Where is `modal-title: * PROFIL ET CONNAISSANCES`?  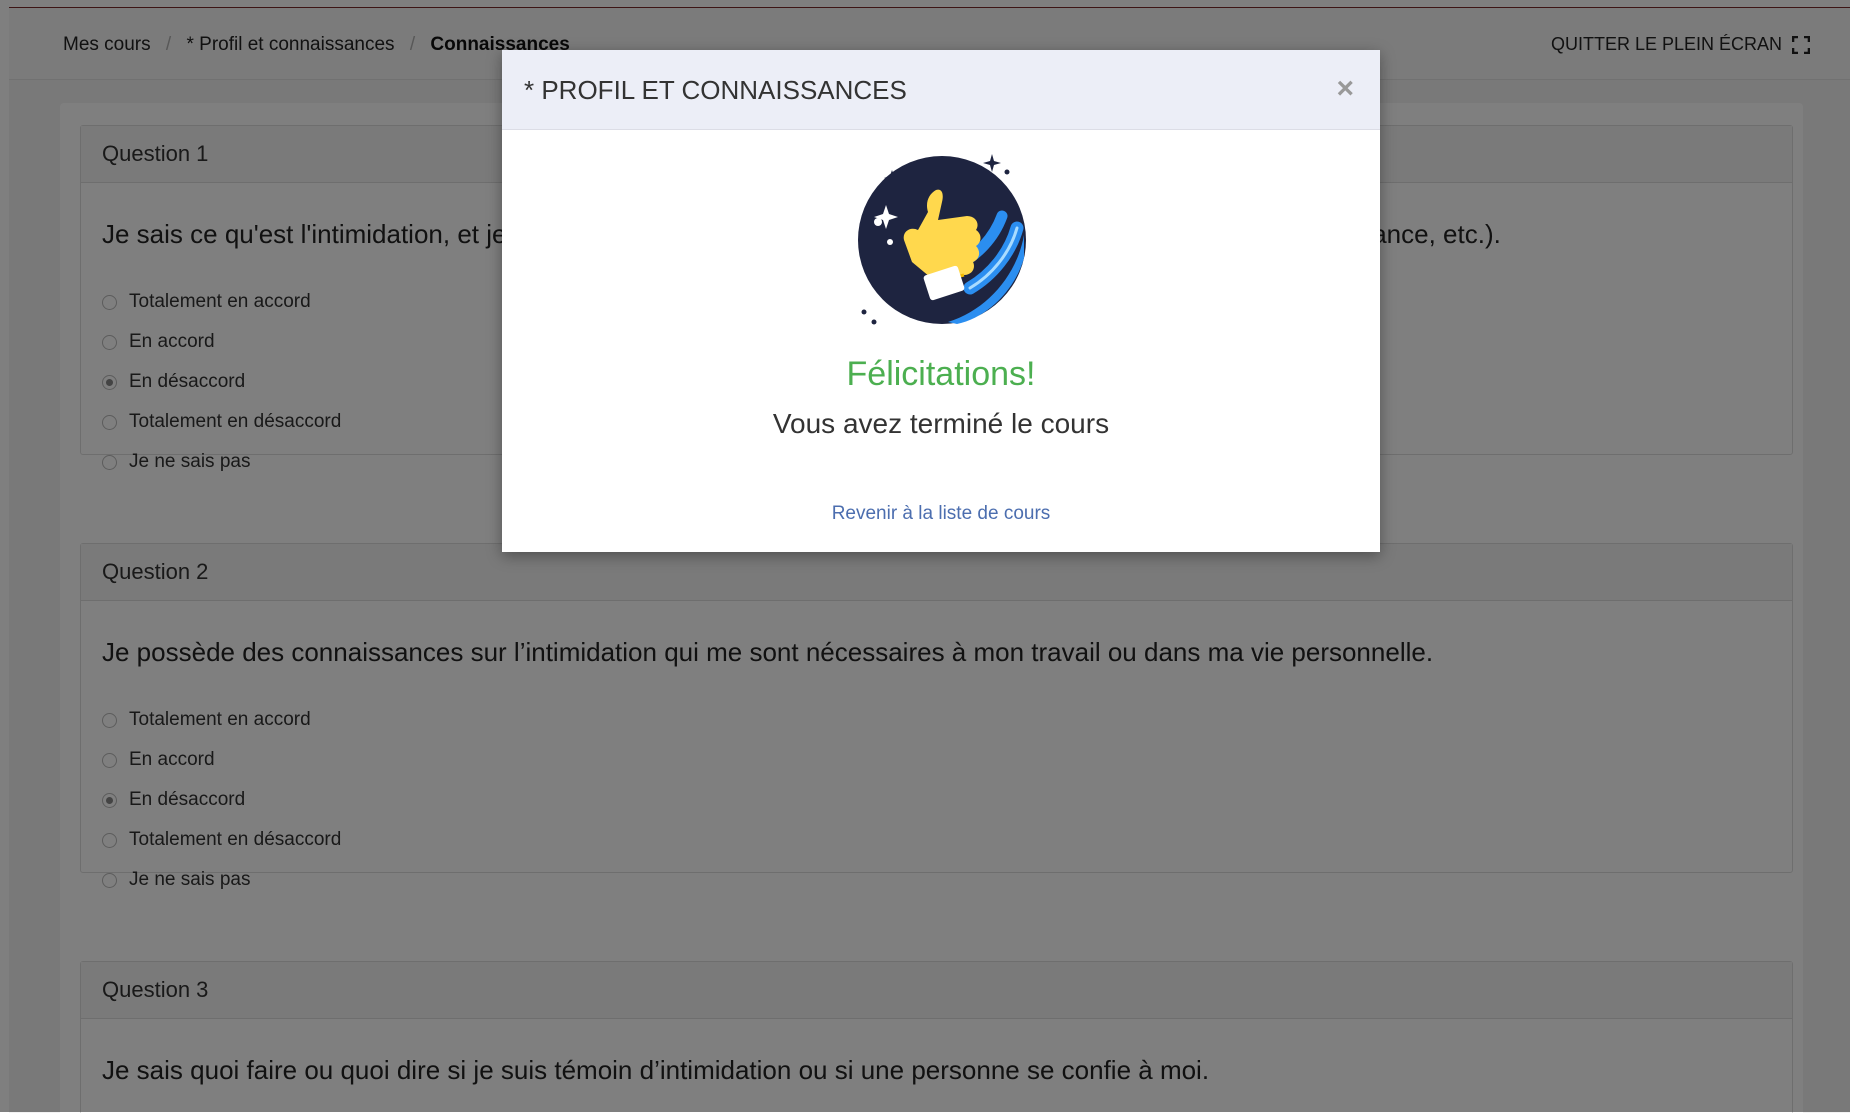 modal-title: * PROFIL ET CONNAISSANCES is located at coordinates (715, 90).